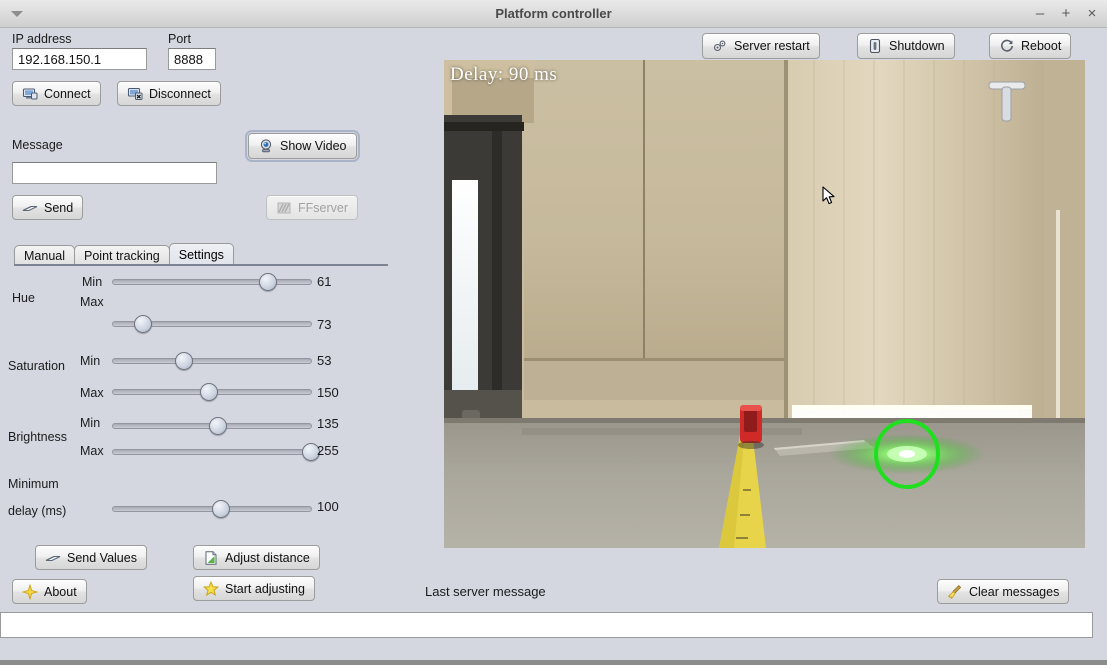 The image size is (1107, 665). I want to click on title-bar: Platform controller – + ×, so click(553, 14).